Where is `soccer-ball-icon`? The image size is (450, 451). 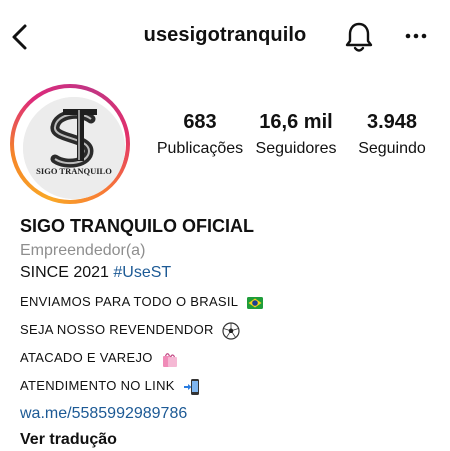 soccer-ball-icon is located at coordinates (231, 330).